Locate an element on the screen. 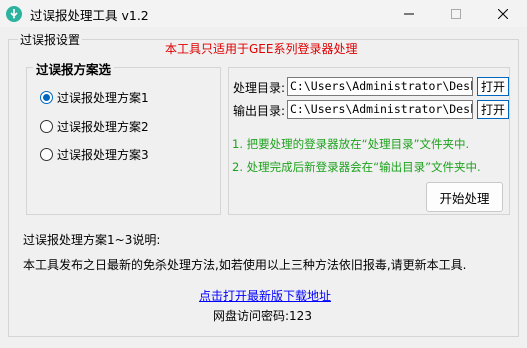  radio-scheme-1: 过误报处理方案1 is located at coordinates (94, 97).